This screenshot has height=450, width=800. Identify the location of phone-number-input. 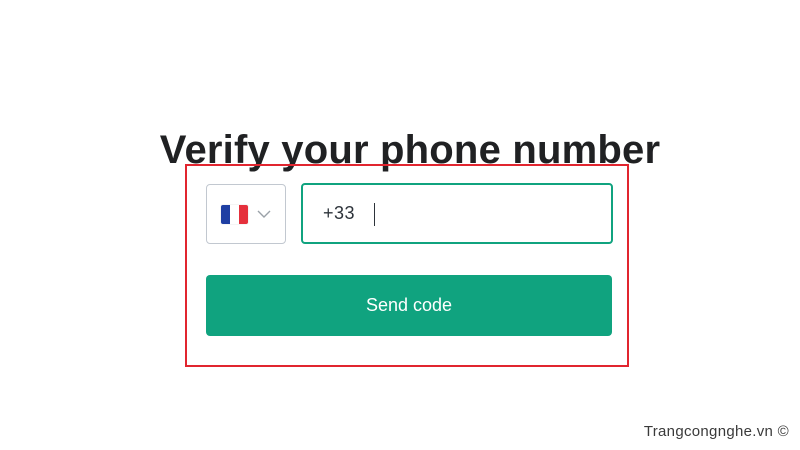
(457, 213).